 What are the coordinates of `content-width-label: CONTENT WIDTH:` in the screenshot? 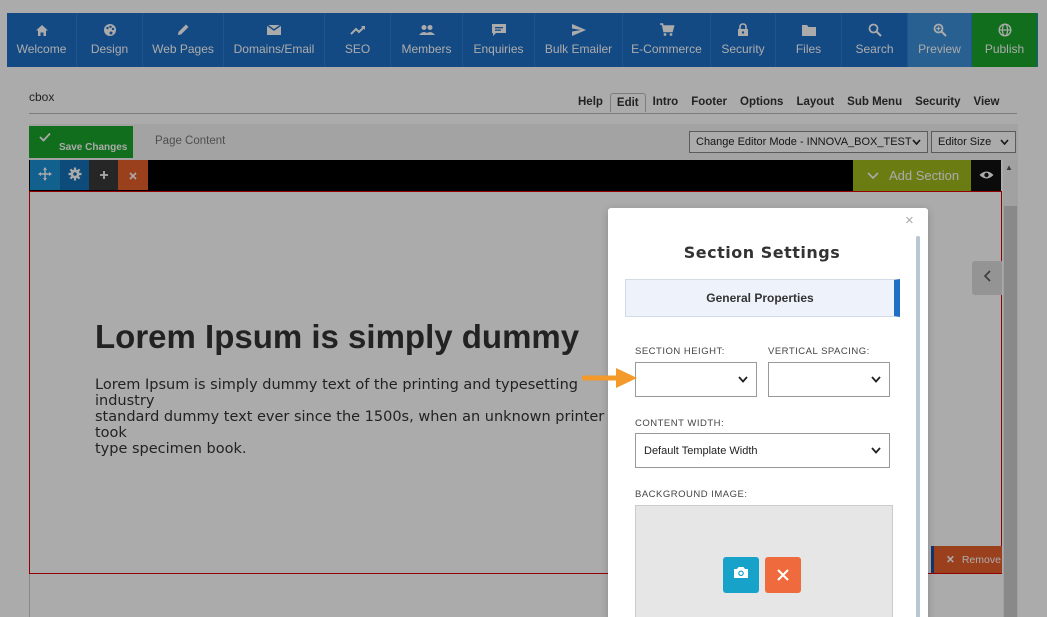 It's located at (680, 423).